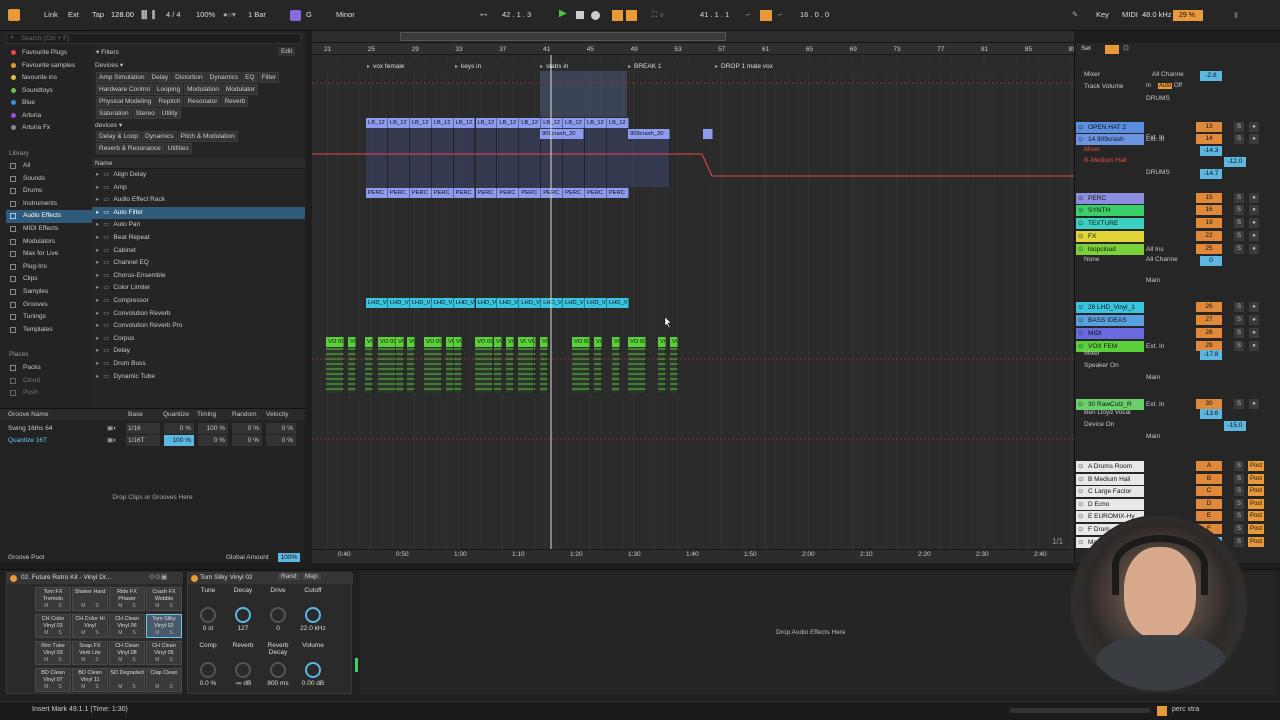 The height and width of the screenshot is (720, 1280). I want to click on drum-pad: Tom Silky Vinyl 02 M S, so click(164, 626).